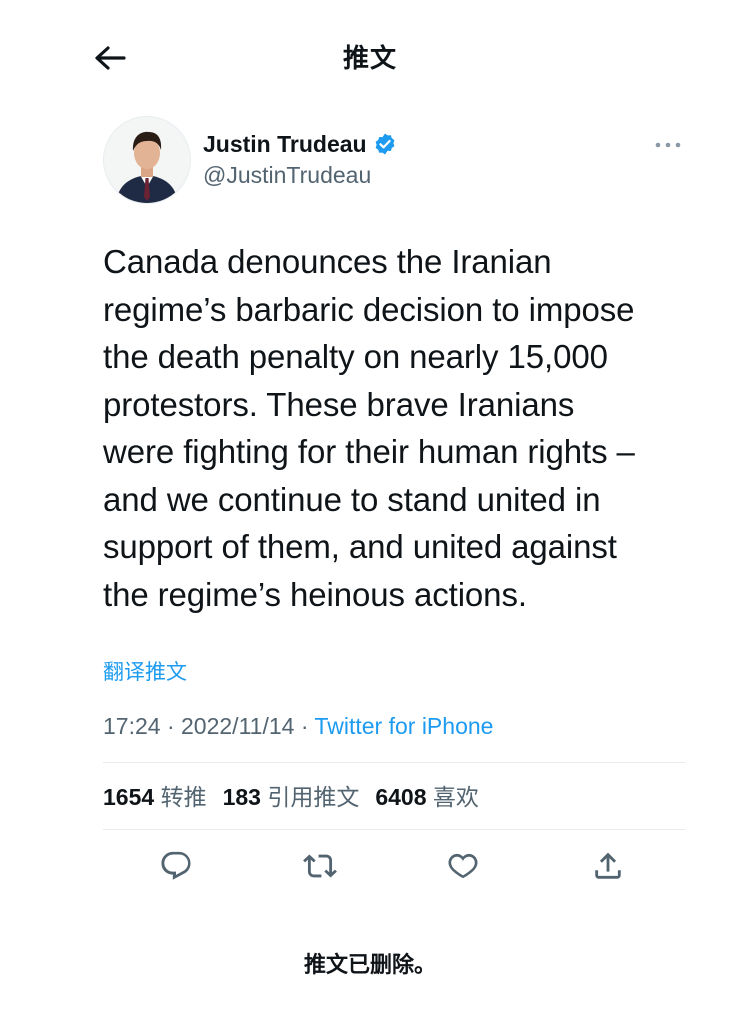 This screenshot has width=740, height=1023. I want to click on retweet-button, so click(320, 866).